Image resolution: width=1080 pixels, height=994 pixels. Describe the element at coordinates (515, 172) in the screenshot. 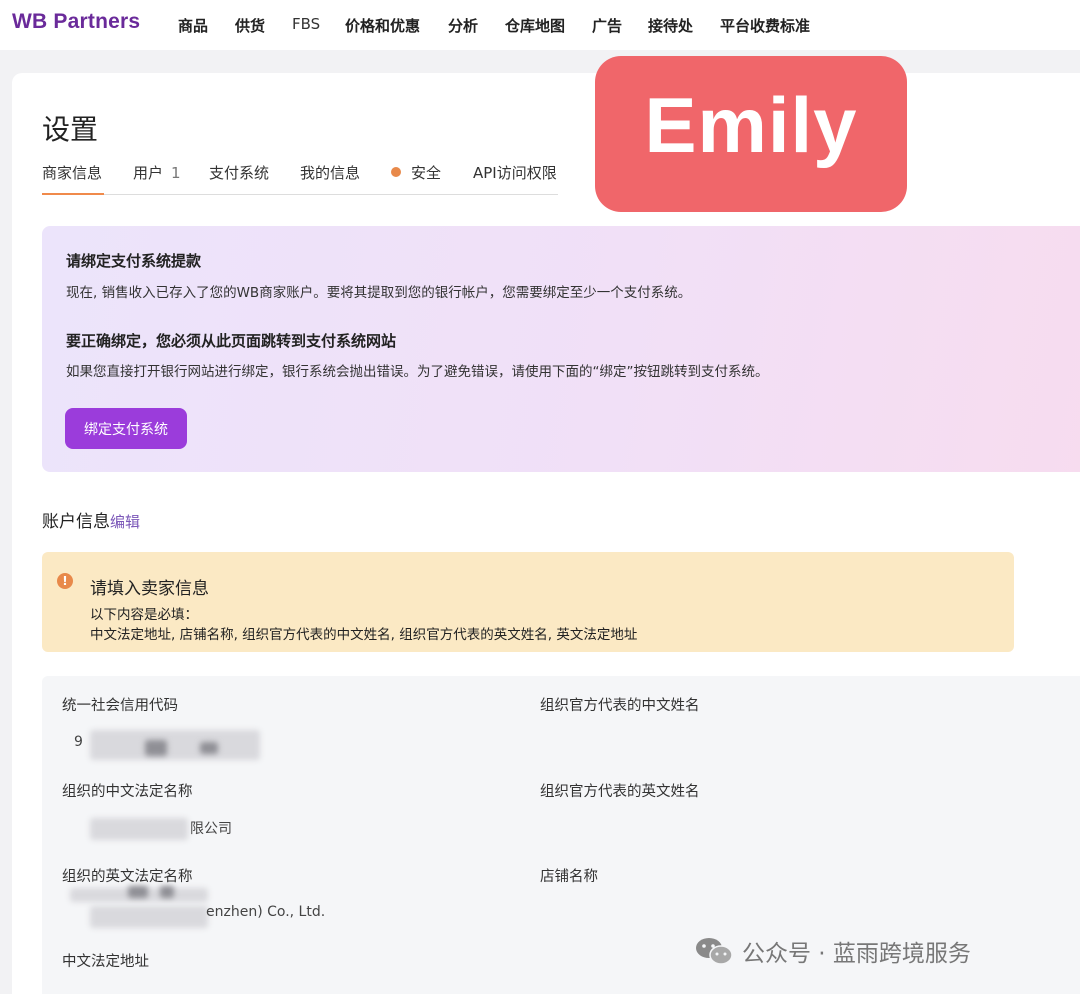

I see `tab-api-access: API访问权限` at that location.